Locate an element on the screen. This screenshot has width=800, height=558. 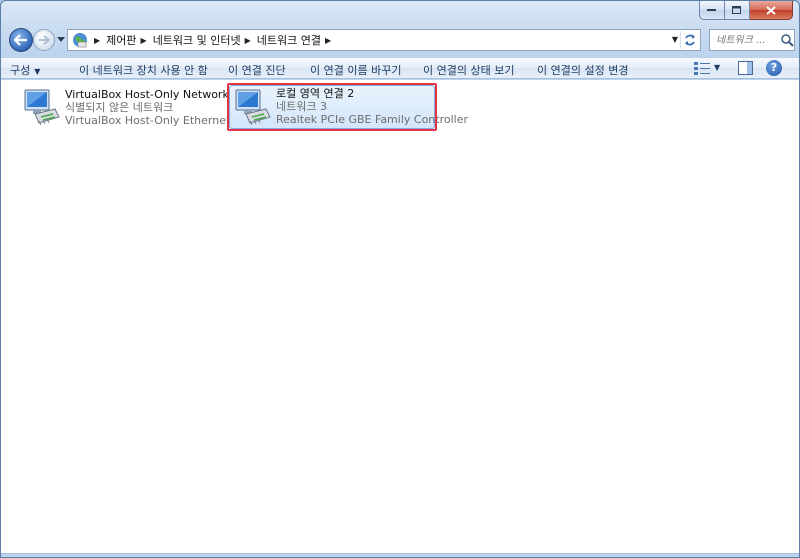
forward-arrow-icon is located at coordinates (44, 40).